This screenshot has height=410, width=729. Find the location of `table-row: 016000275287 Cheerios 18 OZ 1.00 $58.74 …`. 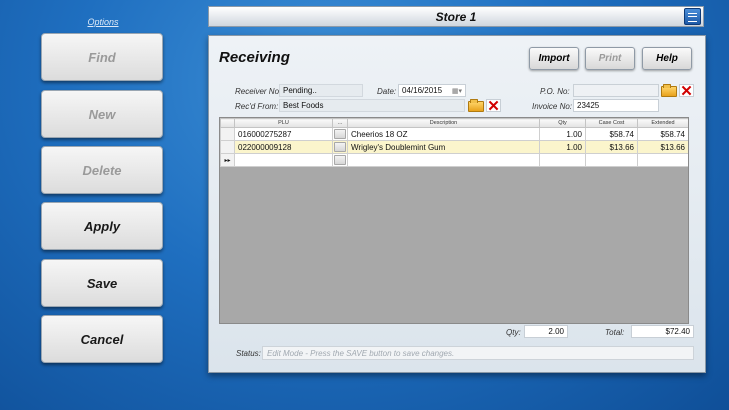

table-row: 016000275287 Cheerios 18 OZ 1.00 $58.74 … is located at coordinates (454, 134).